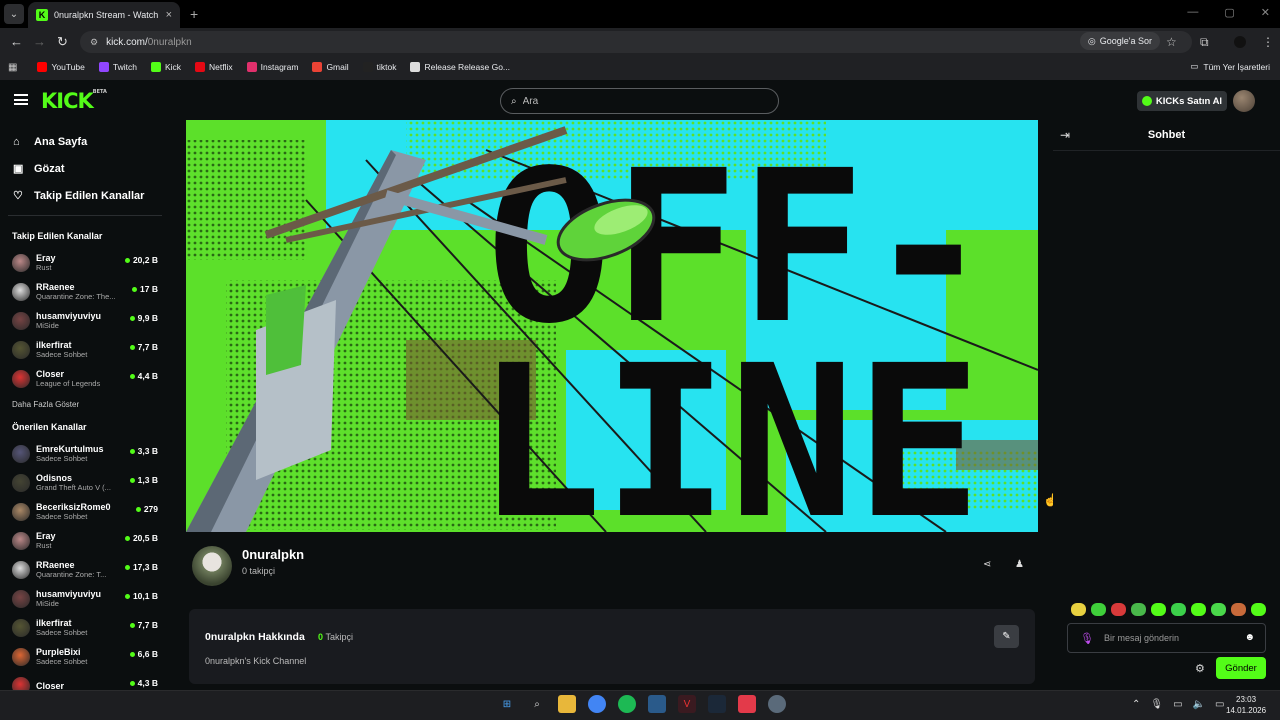 Image resolution: width=1280 pixels, height=720 pixels. Describe the element at coordinates (147, 451) in the screenshot. I see `viewer-count-label: 3,3 B` at that location.